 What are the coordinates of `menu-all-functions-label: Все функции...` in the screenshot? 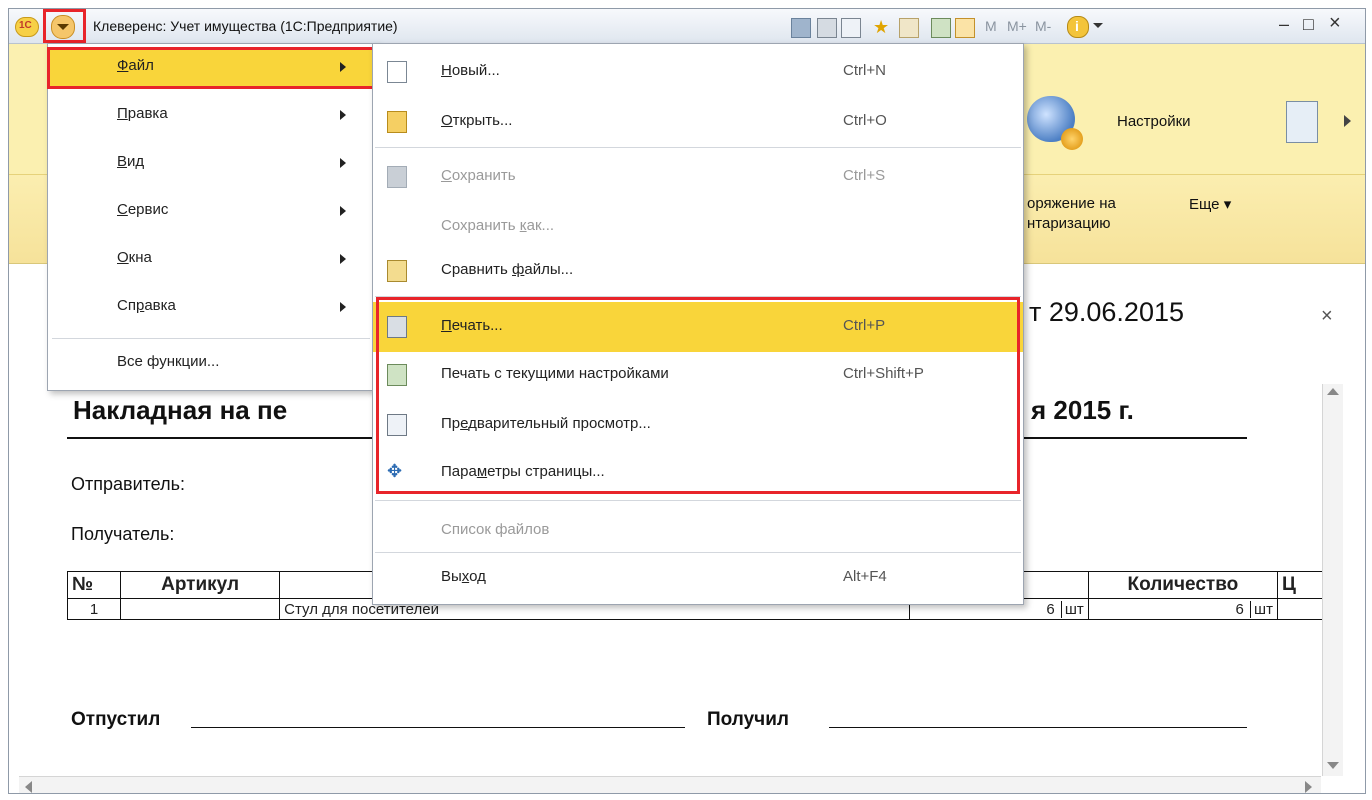 It's located at (168, 361).